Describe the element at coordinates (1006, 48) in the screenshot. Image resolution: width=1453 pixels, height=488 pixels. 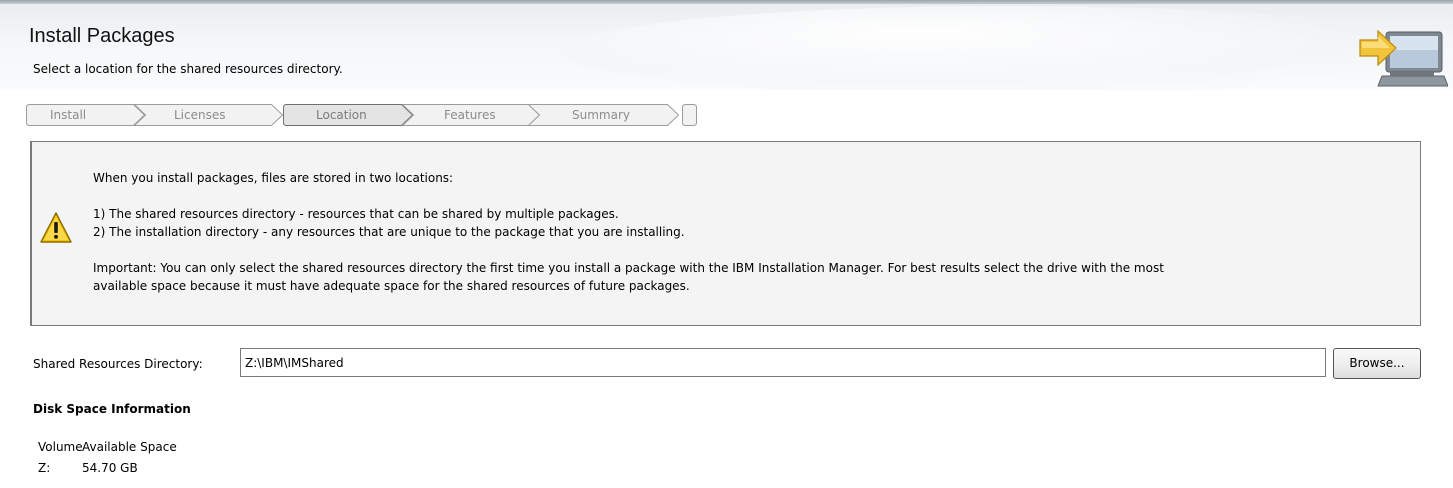
I see `banner-decoration` at that location.